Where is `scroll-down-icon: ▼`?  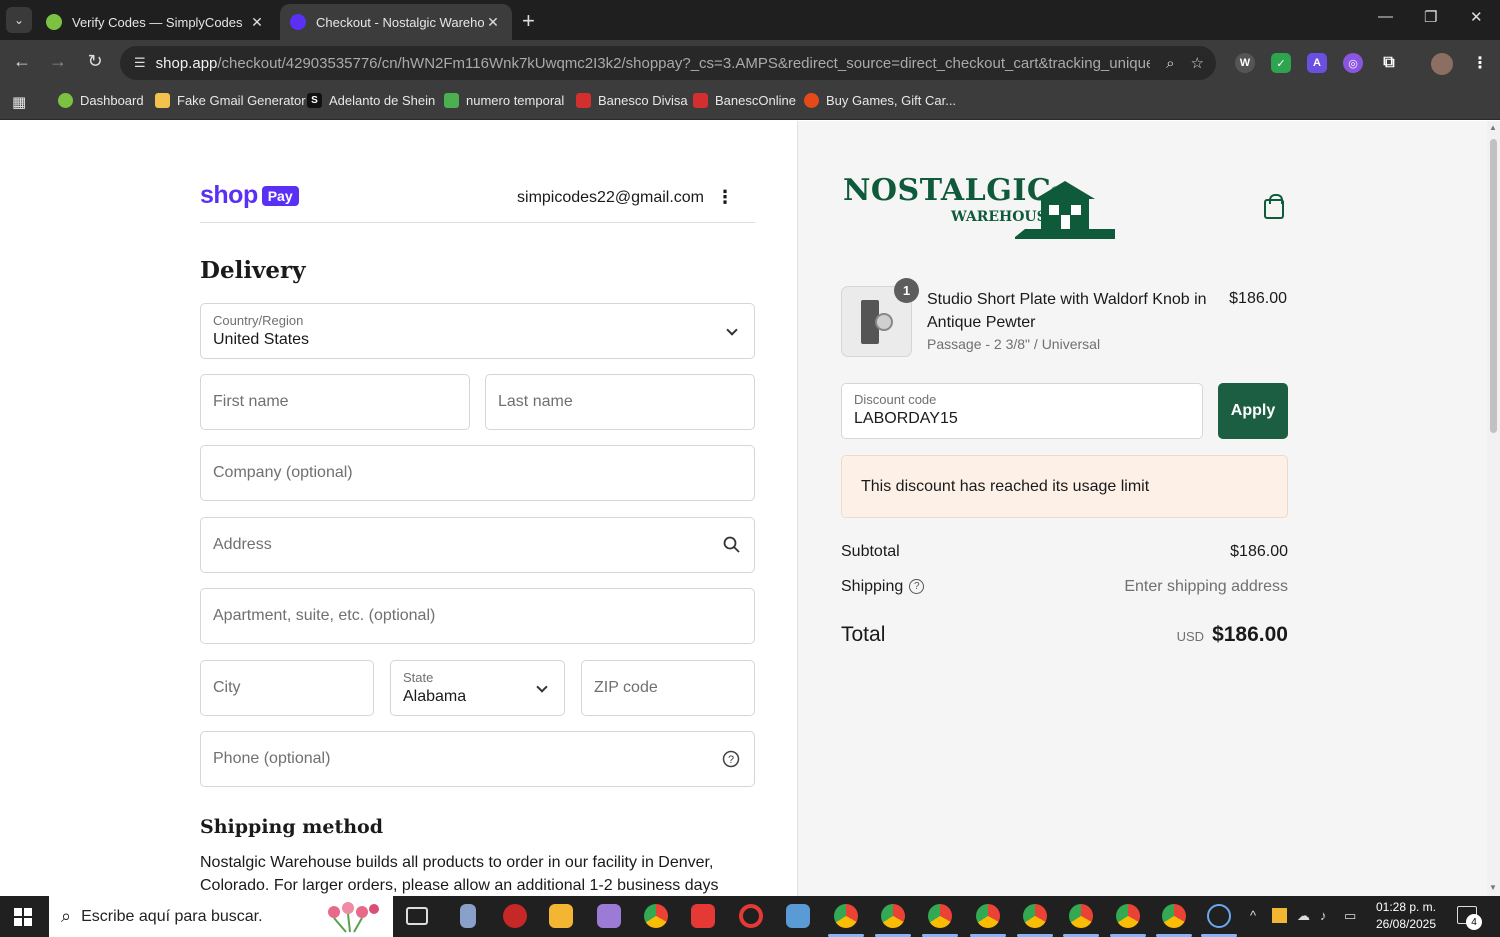
scroll-down-icon: ▼ is located at coordinates (1493, 887).